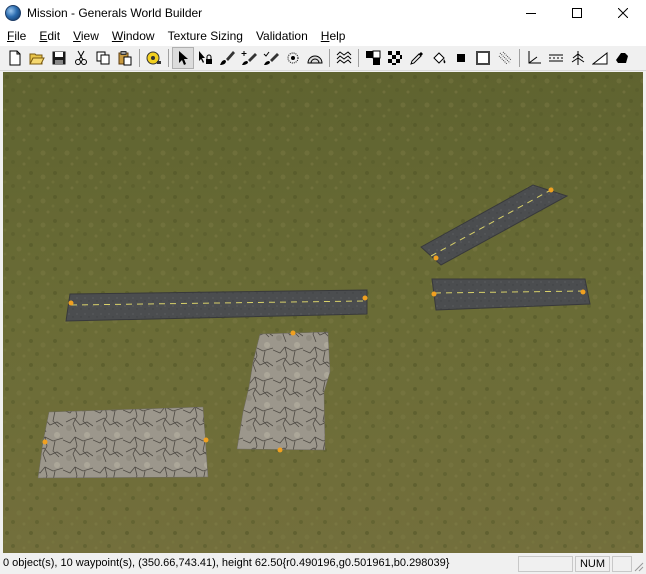  I want to click on axis-button, so click(534, 58).